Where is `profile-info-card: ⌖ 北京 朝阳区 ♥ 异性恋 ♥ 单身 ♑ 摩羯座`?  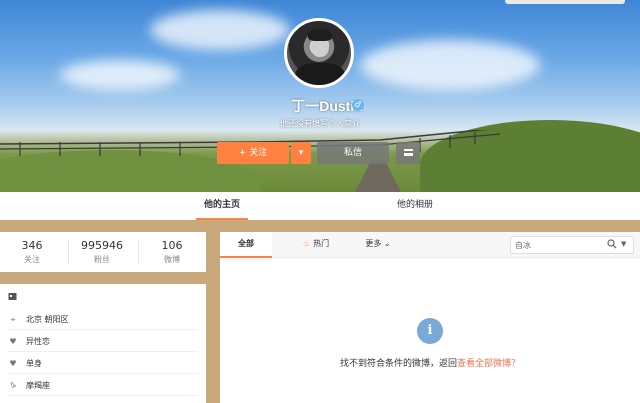
profile-info-card: ⌖ 北京 朝阳区 ♥ 异性恋 ♥ 单身 ♑ 摩羯座 is located at coordinates (103, 343).